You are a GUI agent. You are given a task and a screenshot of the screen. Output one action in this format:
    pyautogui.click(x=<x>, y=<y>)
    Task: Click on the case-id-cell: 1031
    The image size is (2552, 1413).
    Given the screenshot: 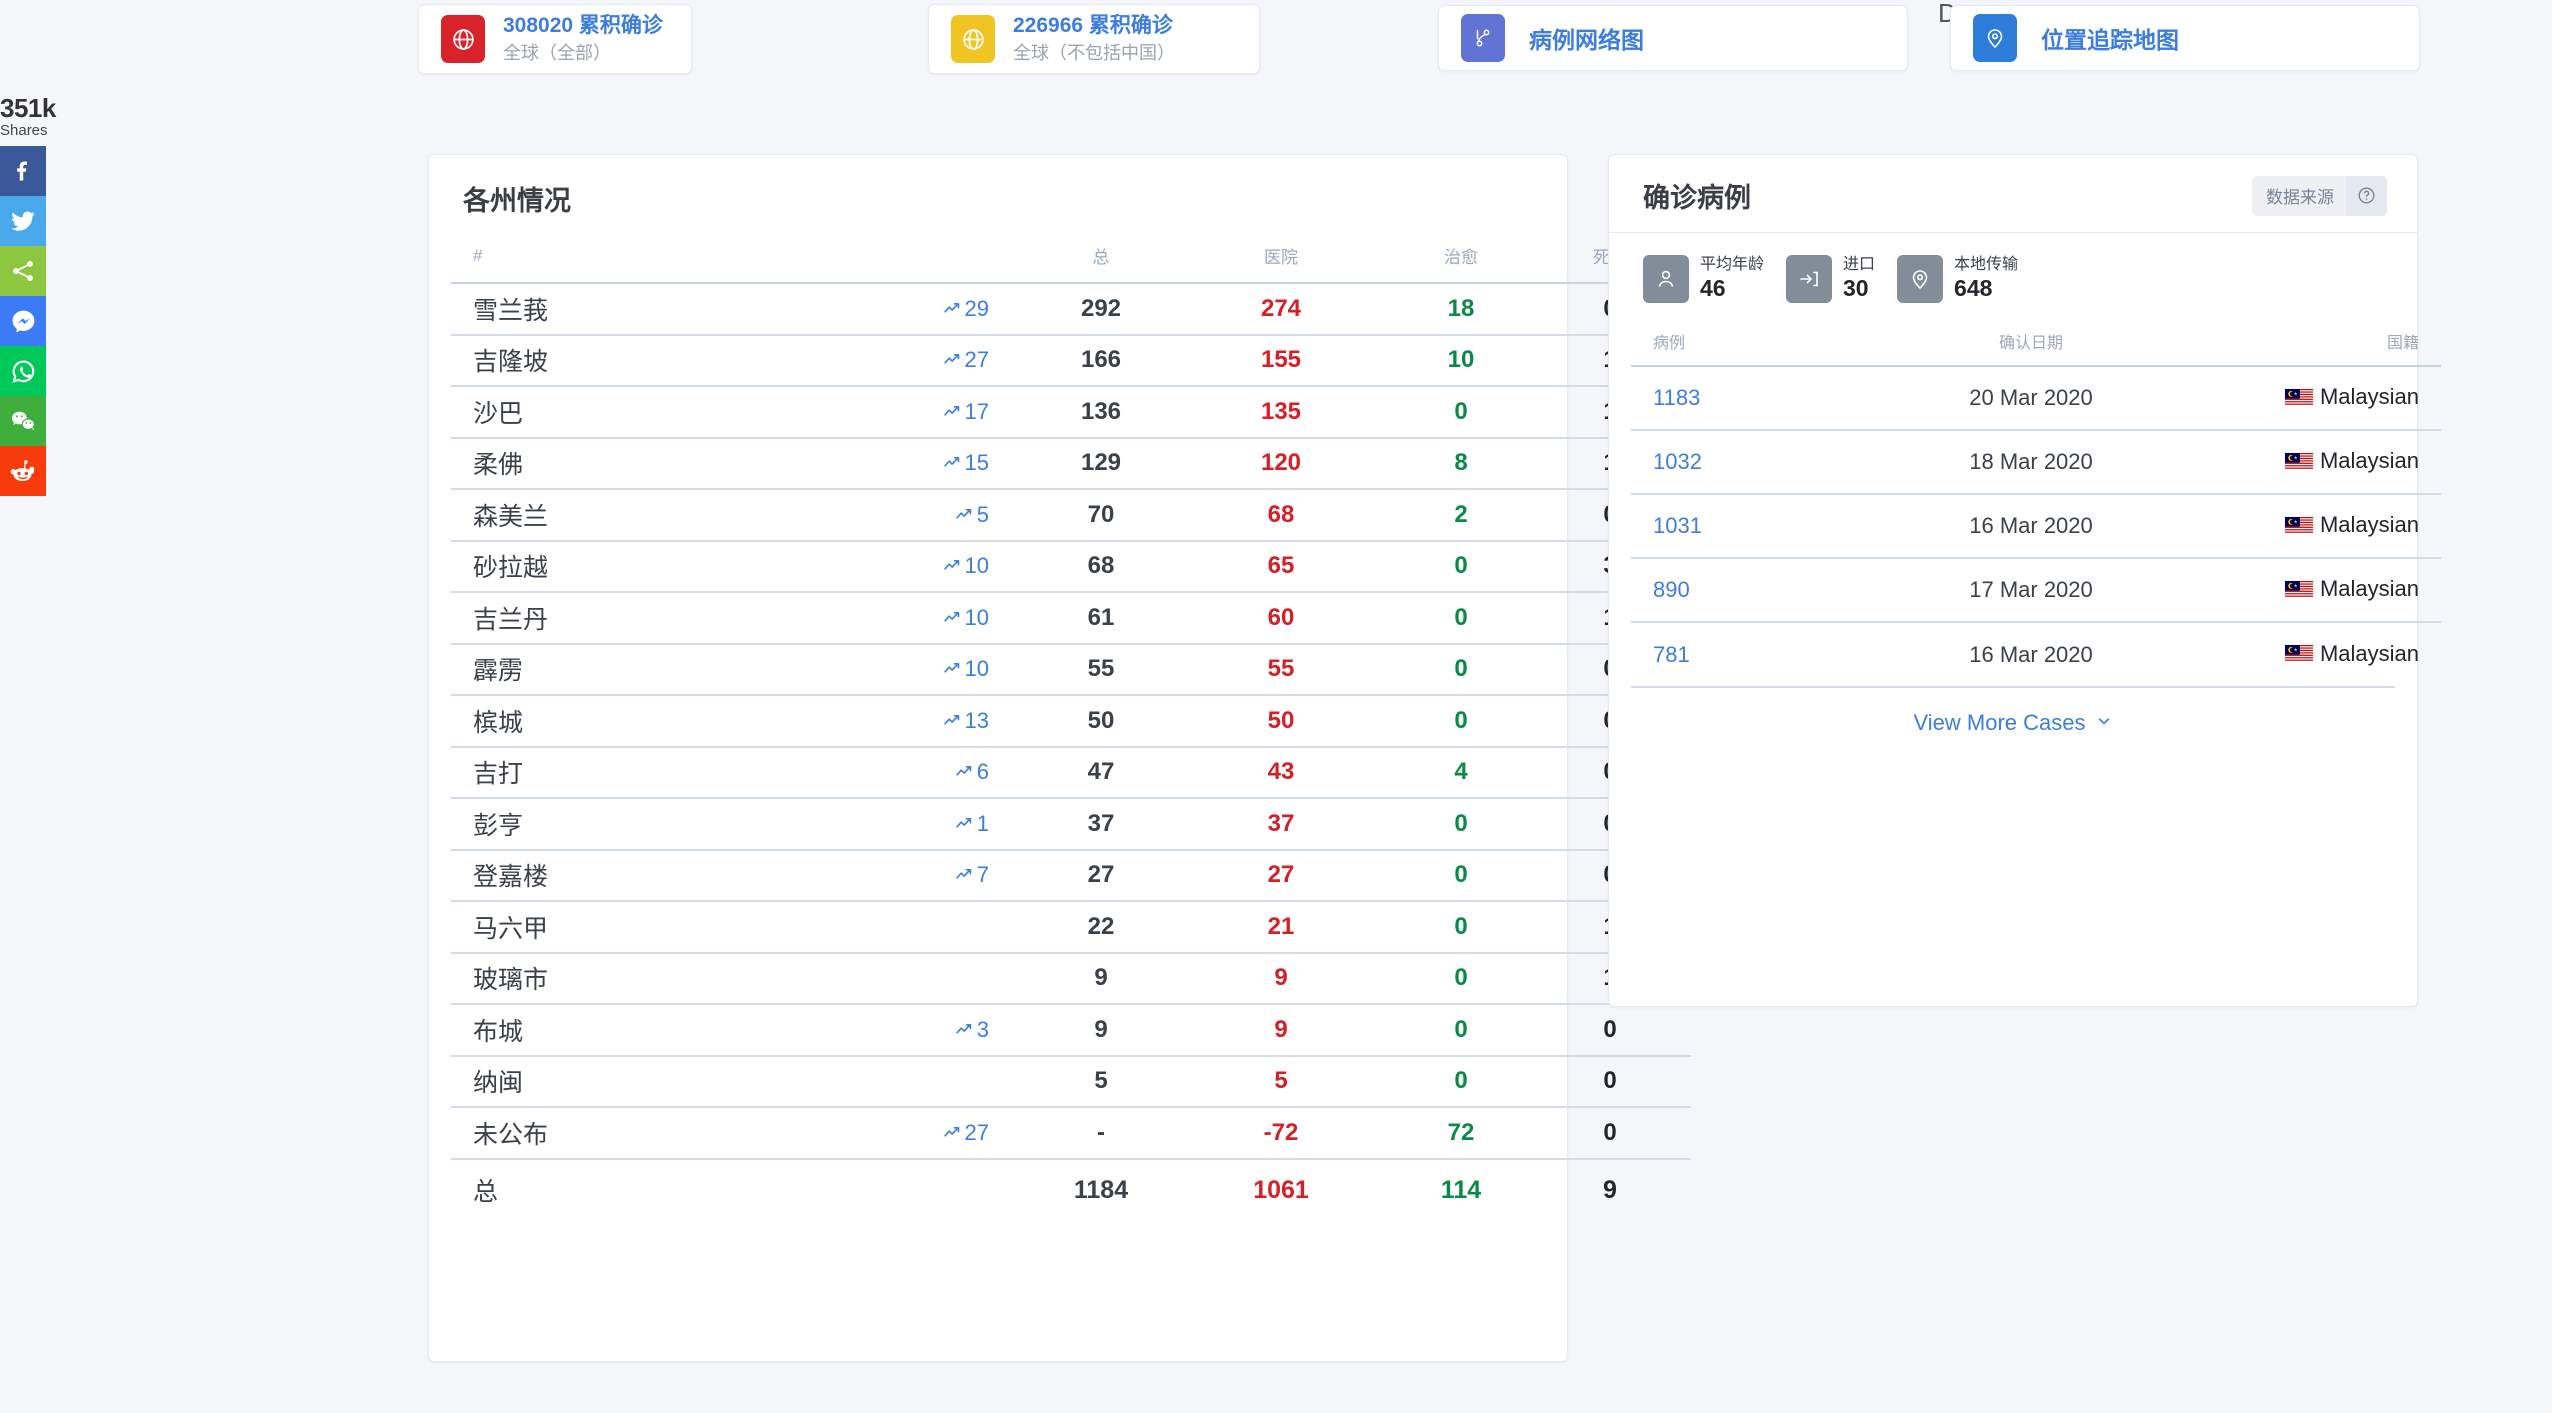 What is the action you would take?
    pyautogui.click(x=1746, y=525)
    